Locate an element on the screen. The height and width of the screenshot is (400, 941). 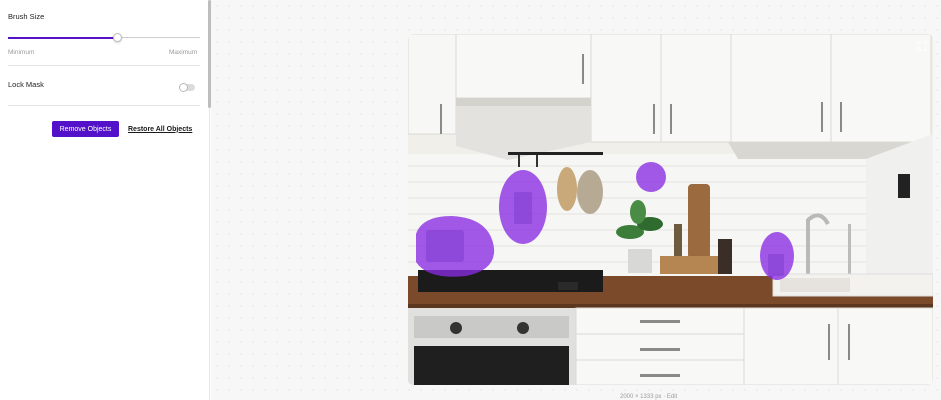
expand-icon is located at coordinates (922, 46).